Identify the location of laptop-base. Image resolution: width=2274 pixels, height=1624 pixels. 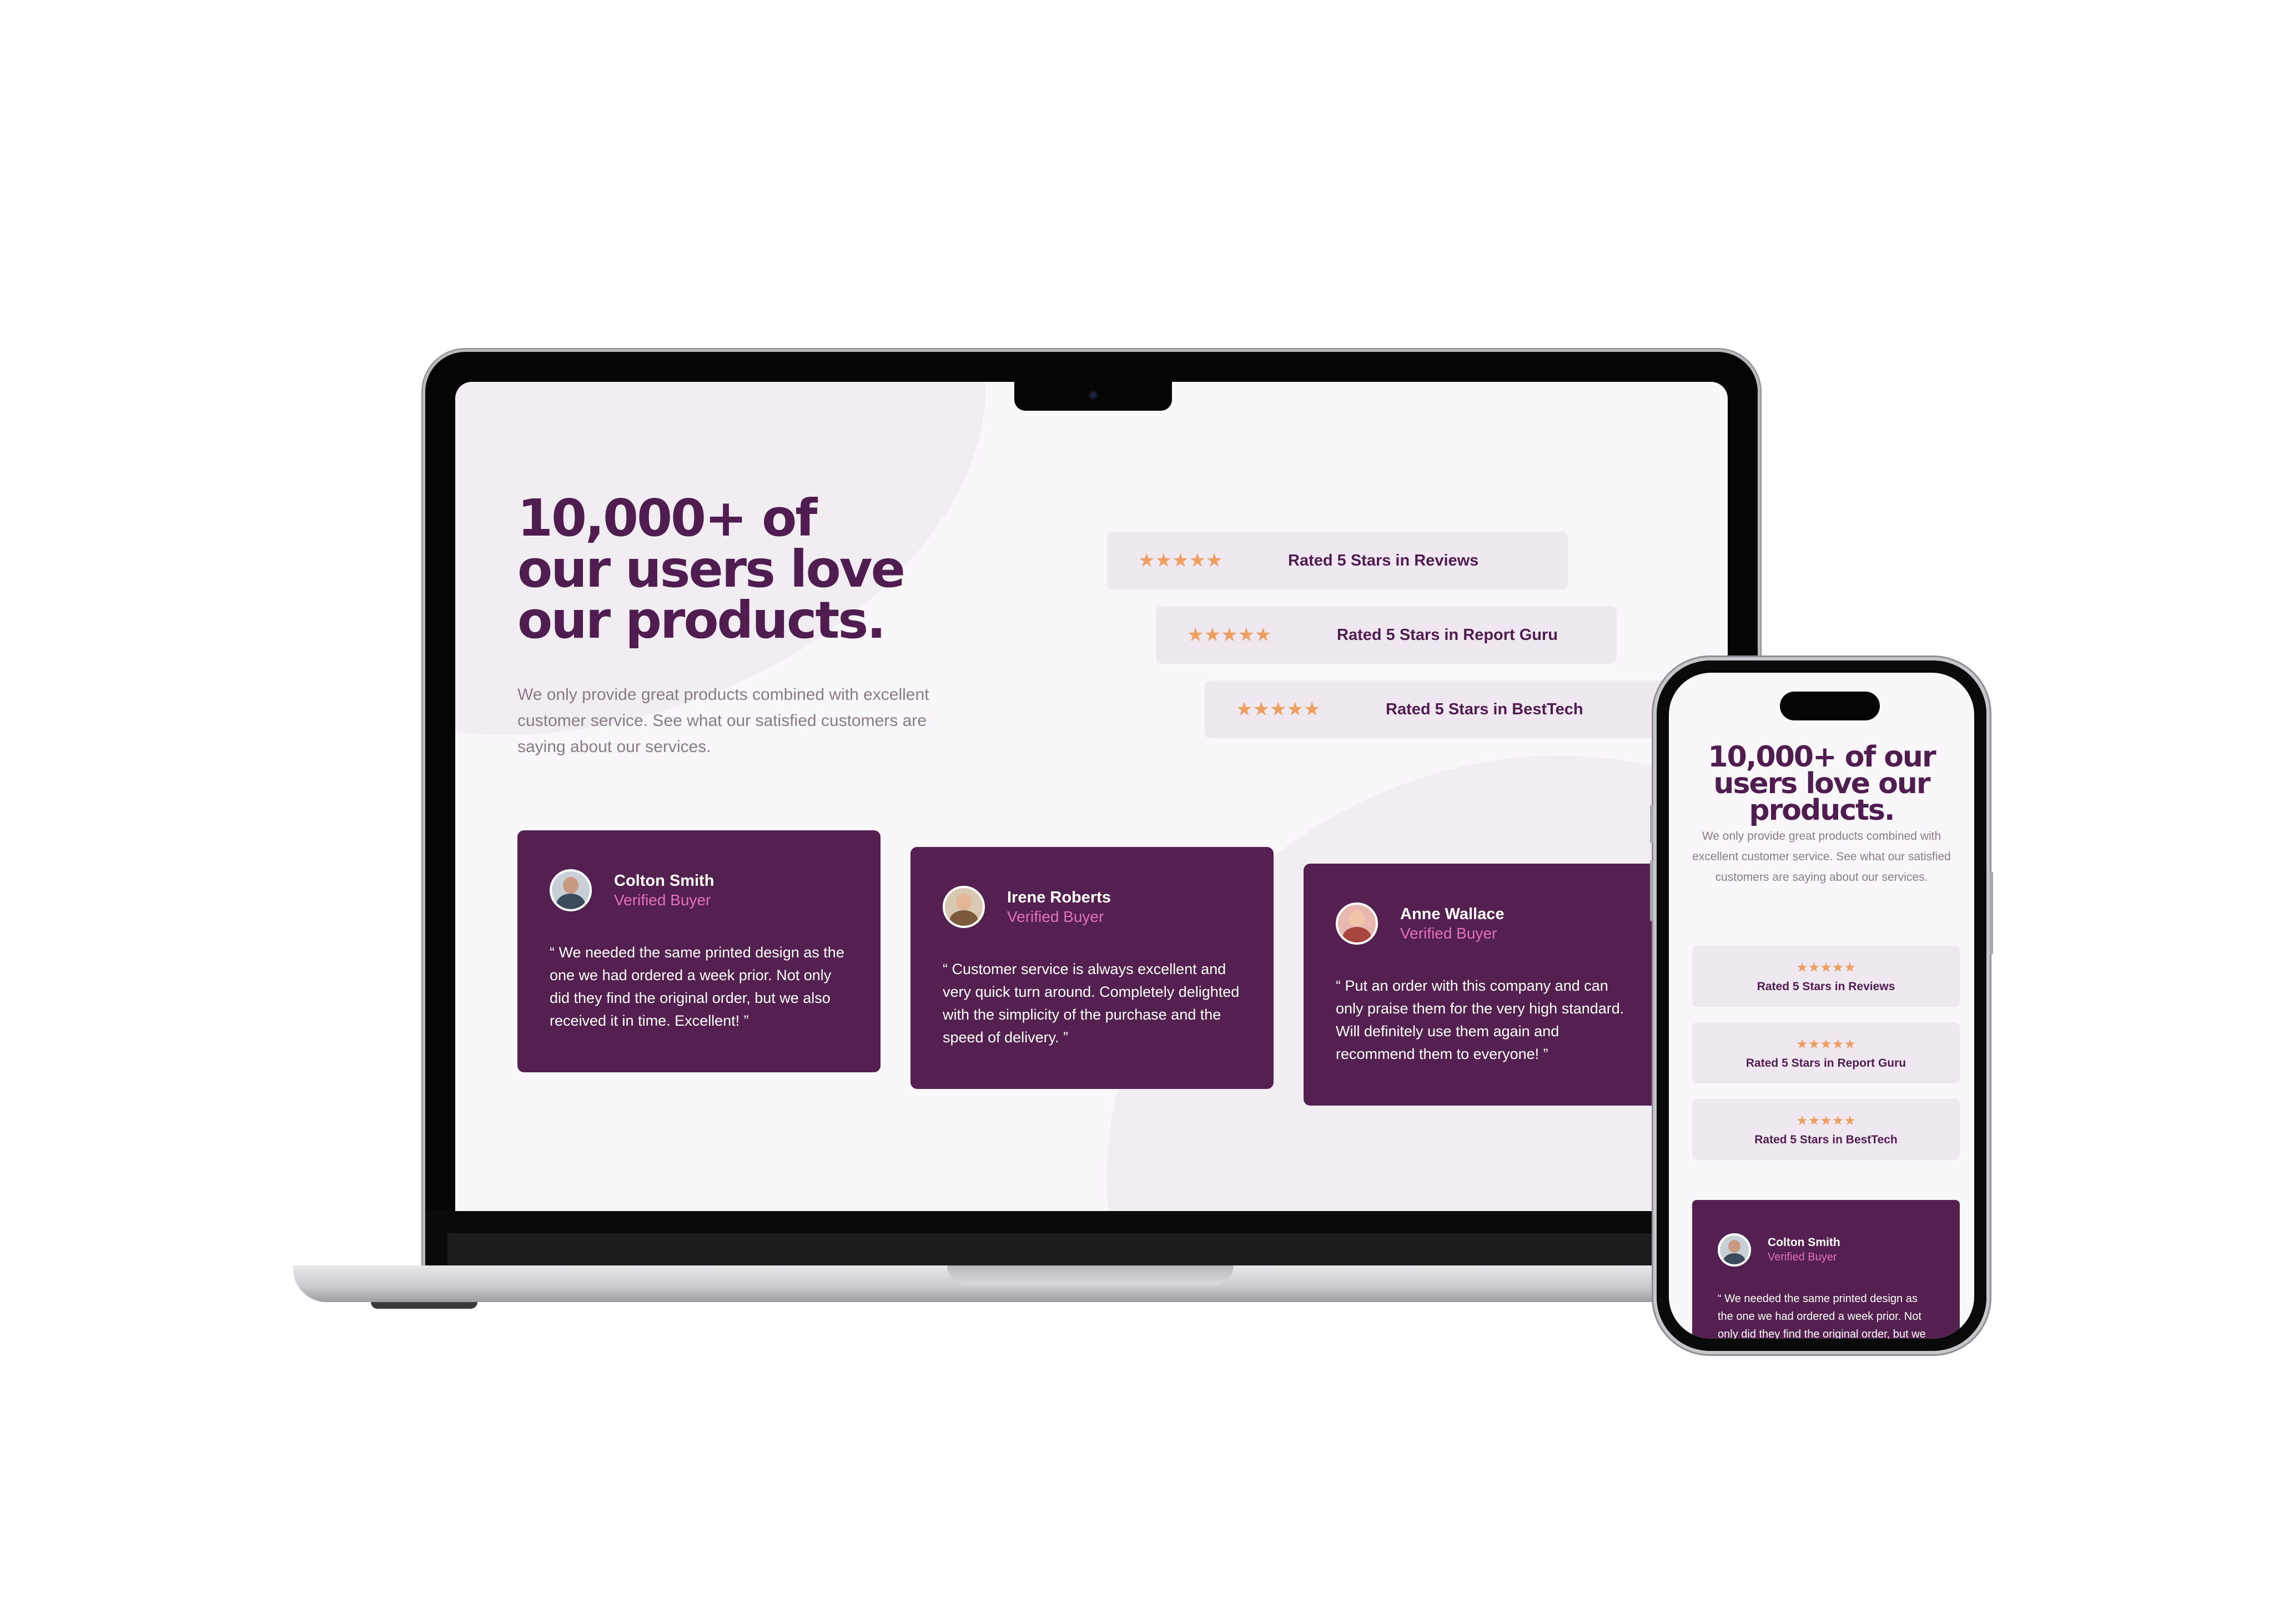
(1091, 1283).